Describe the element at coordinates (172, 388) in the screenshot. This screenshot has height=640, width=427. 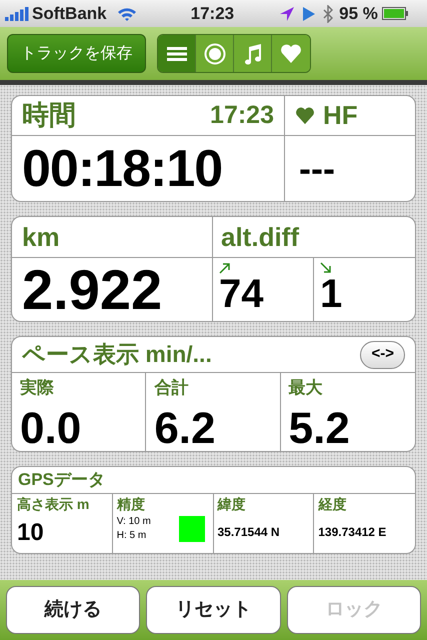
I see `pace-column-label: 合計` at that location.